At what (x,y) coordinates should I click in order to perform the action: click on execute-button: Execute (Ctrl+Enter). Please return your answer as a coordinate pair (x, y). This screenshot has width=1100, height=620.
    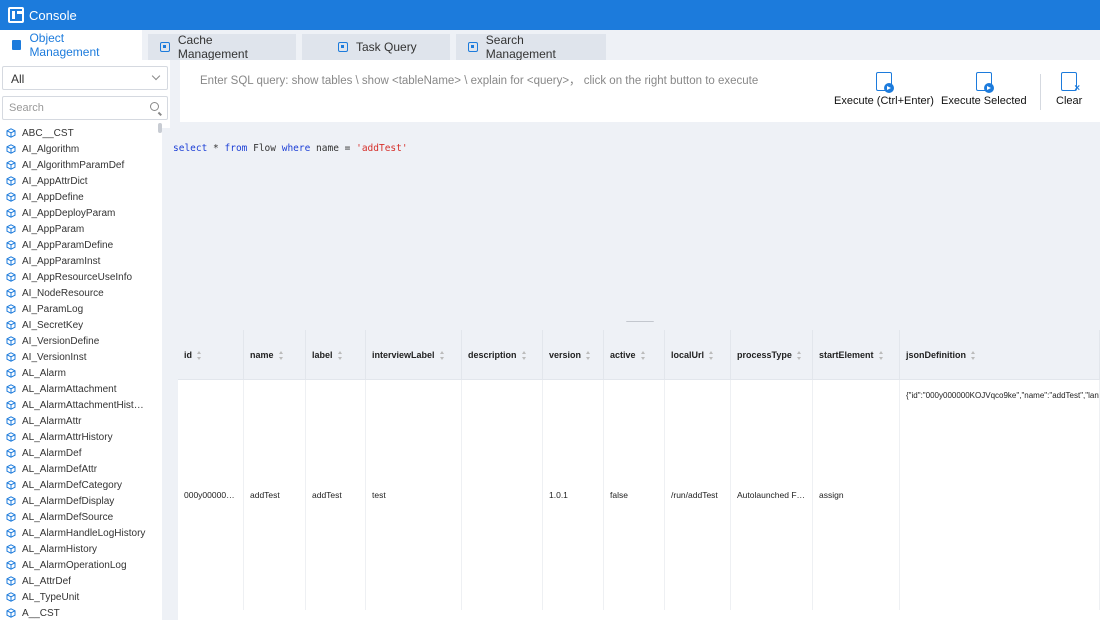
    Looking at the image, I should click on (884, 89).